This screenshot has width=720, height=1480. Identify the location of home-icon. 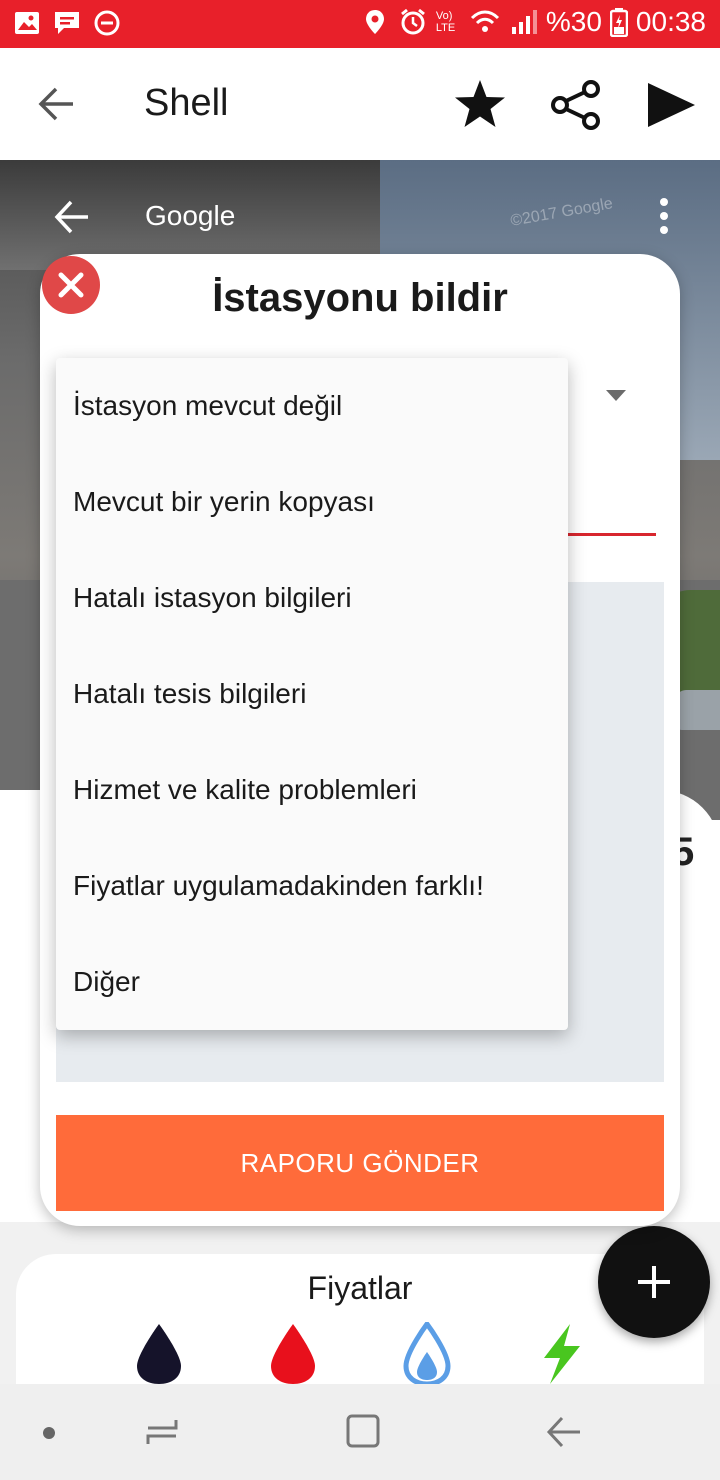
(363, 1431).